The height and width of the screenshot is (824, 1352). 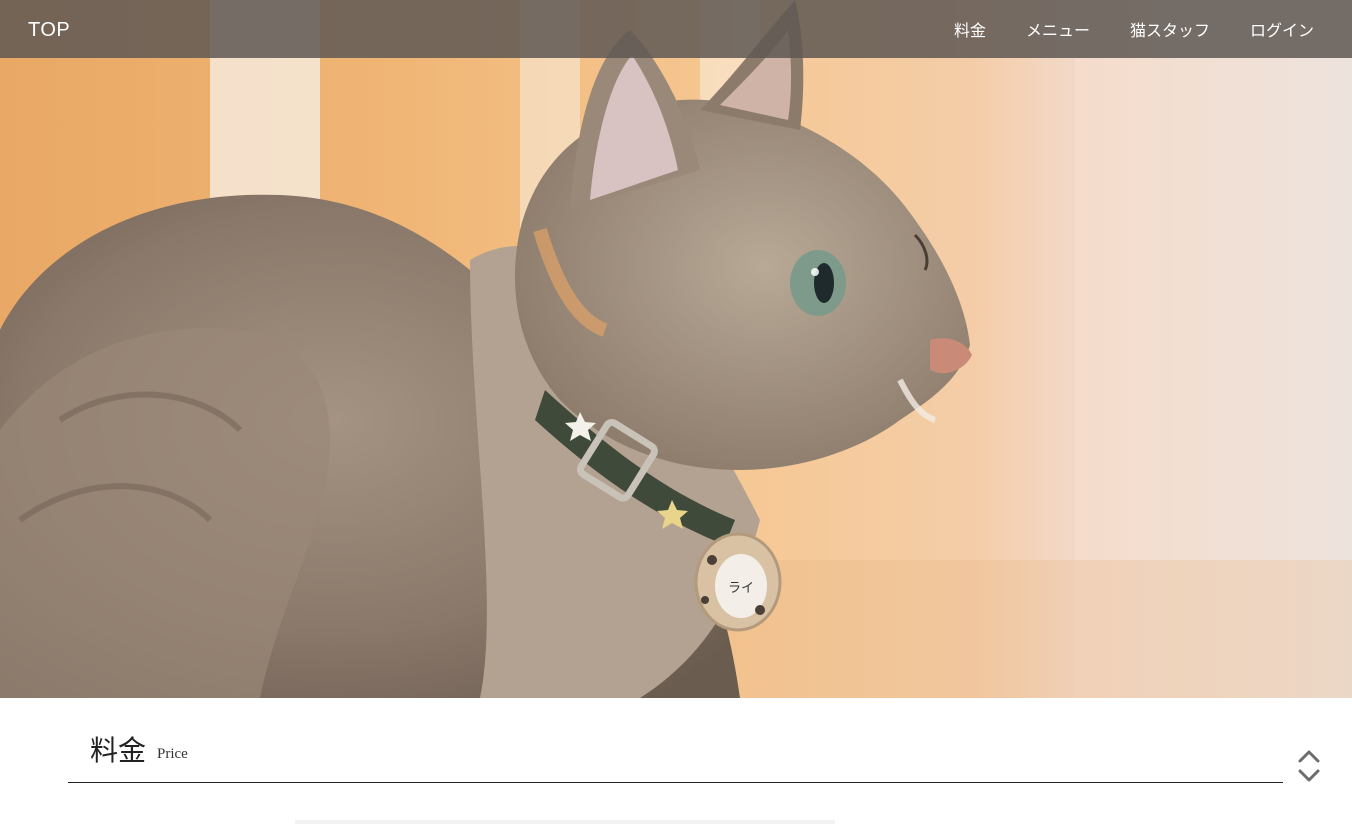 What do you see at coordinates (565, 822) in the screenshot?
I see `content-top-edge` at bounding box center [565, 822].